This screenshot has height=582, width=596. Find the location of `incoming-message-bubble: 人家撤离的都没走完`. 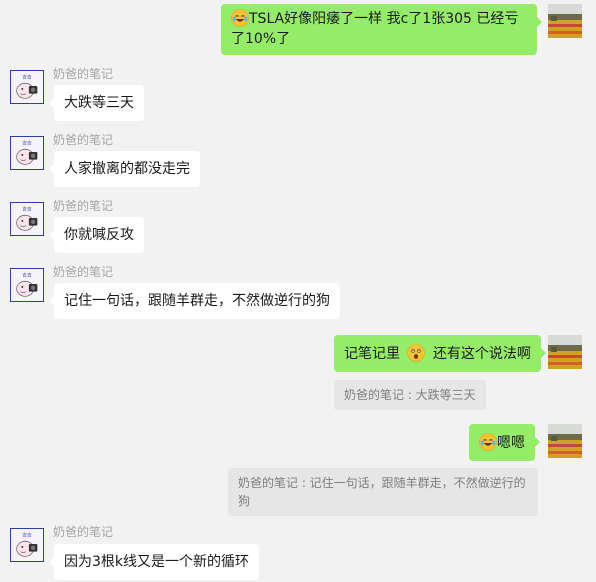

incoming-message-bubble: 人家撤离的都没走完 is located at coordinates (124, 169).